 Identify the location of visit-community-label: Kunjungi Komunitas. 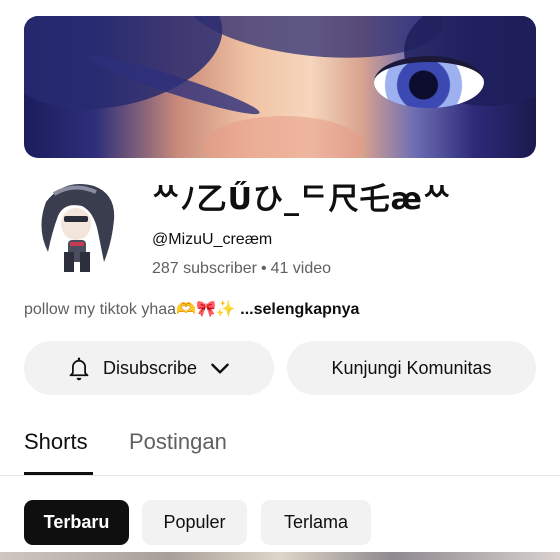
(411, 367).